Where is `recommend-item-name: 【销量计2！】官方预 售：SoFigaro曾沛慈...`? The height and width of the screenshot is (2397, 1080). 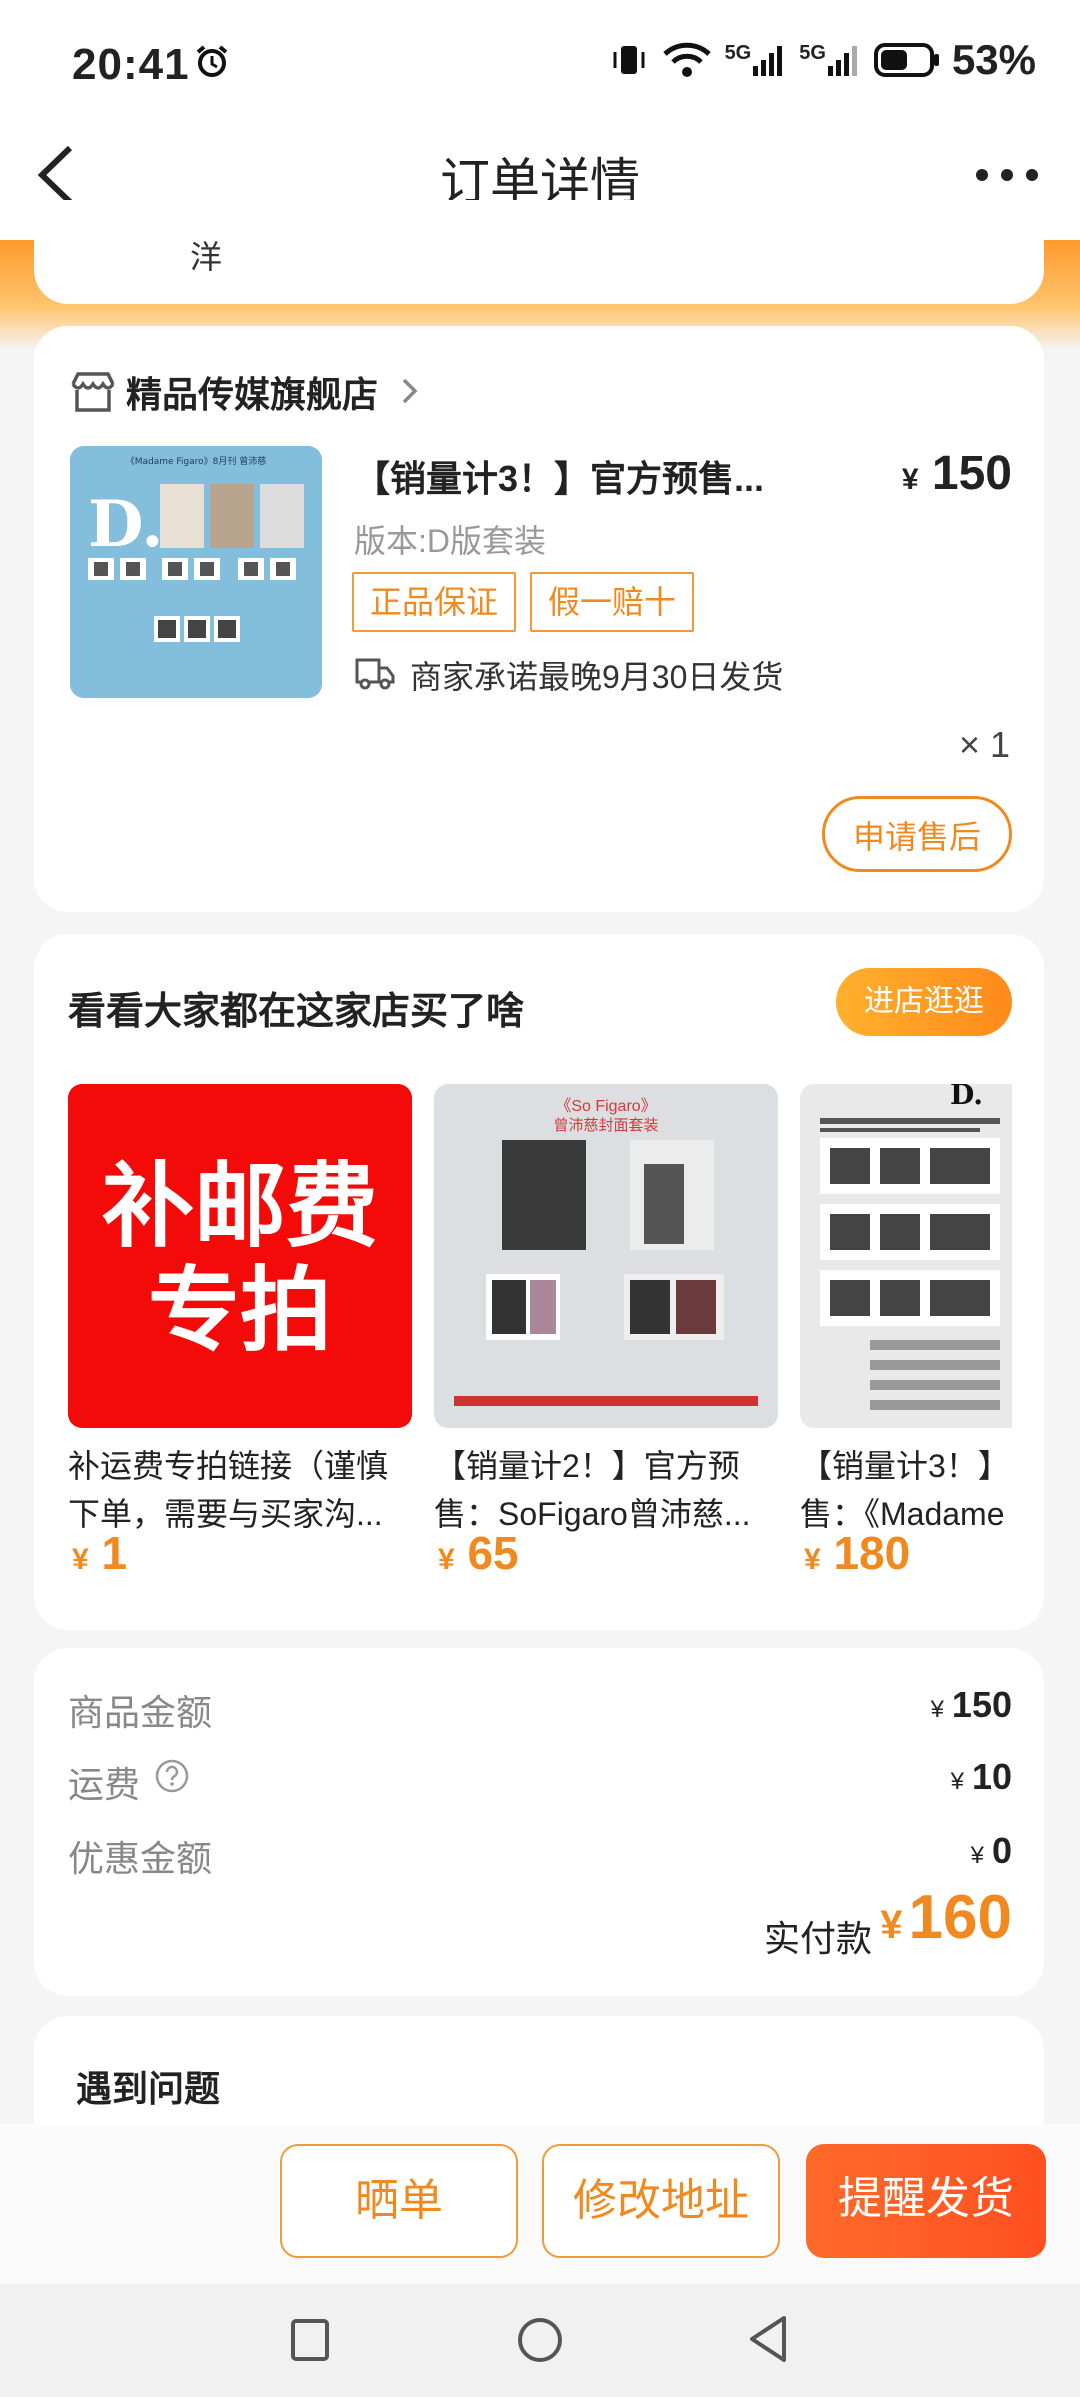 recommend-item-name: 【销量计2！】官方预 售：SoFigaro曾沛慈... is located at coordinates (609, 1490).